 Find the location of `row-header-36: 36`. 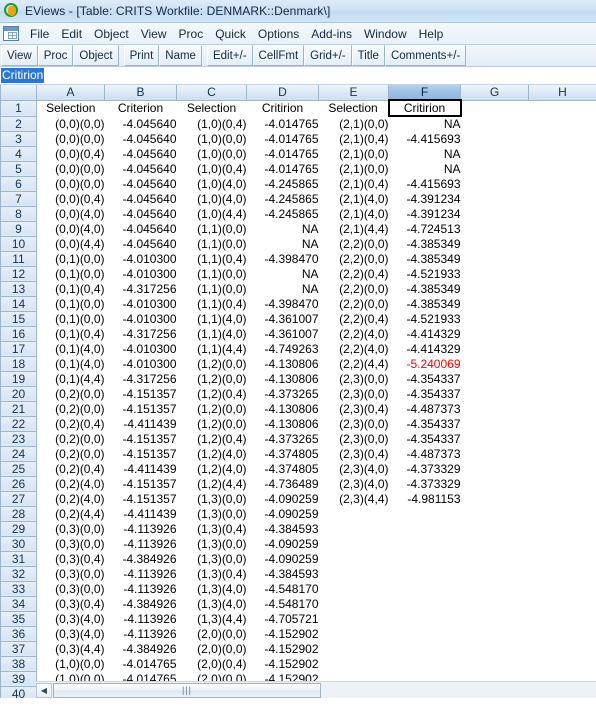

row-header-36: 36 is located at coordinates (18, 633).